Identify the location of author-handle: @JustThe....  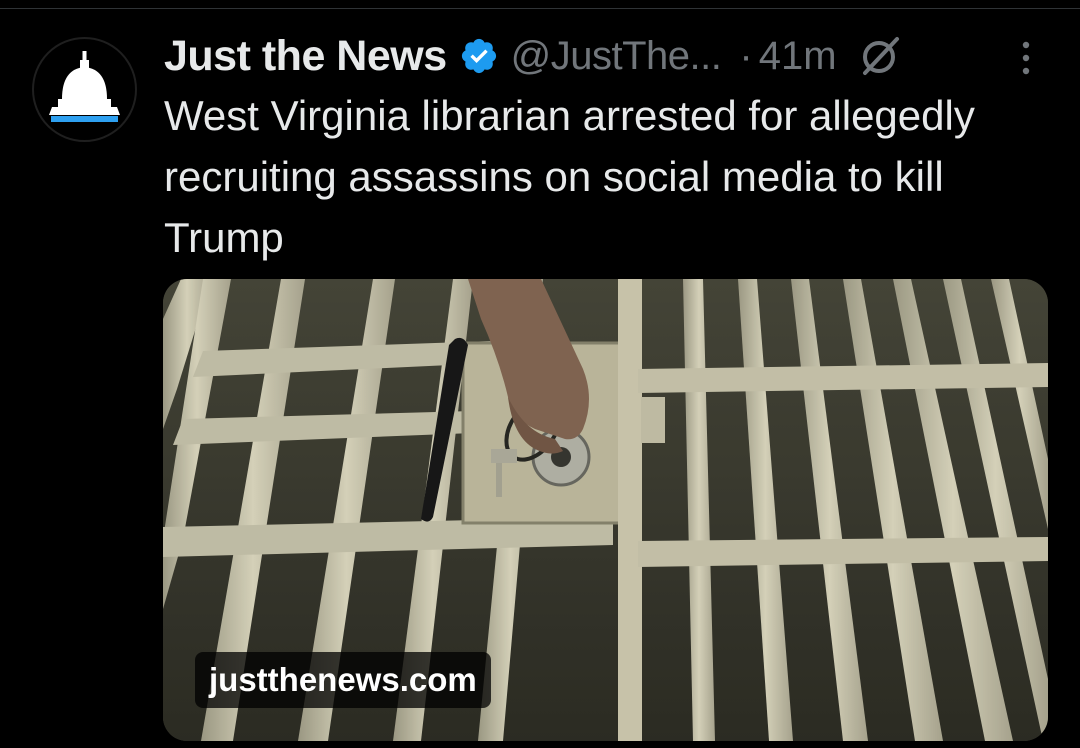
(616, 56).